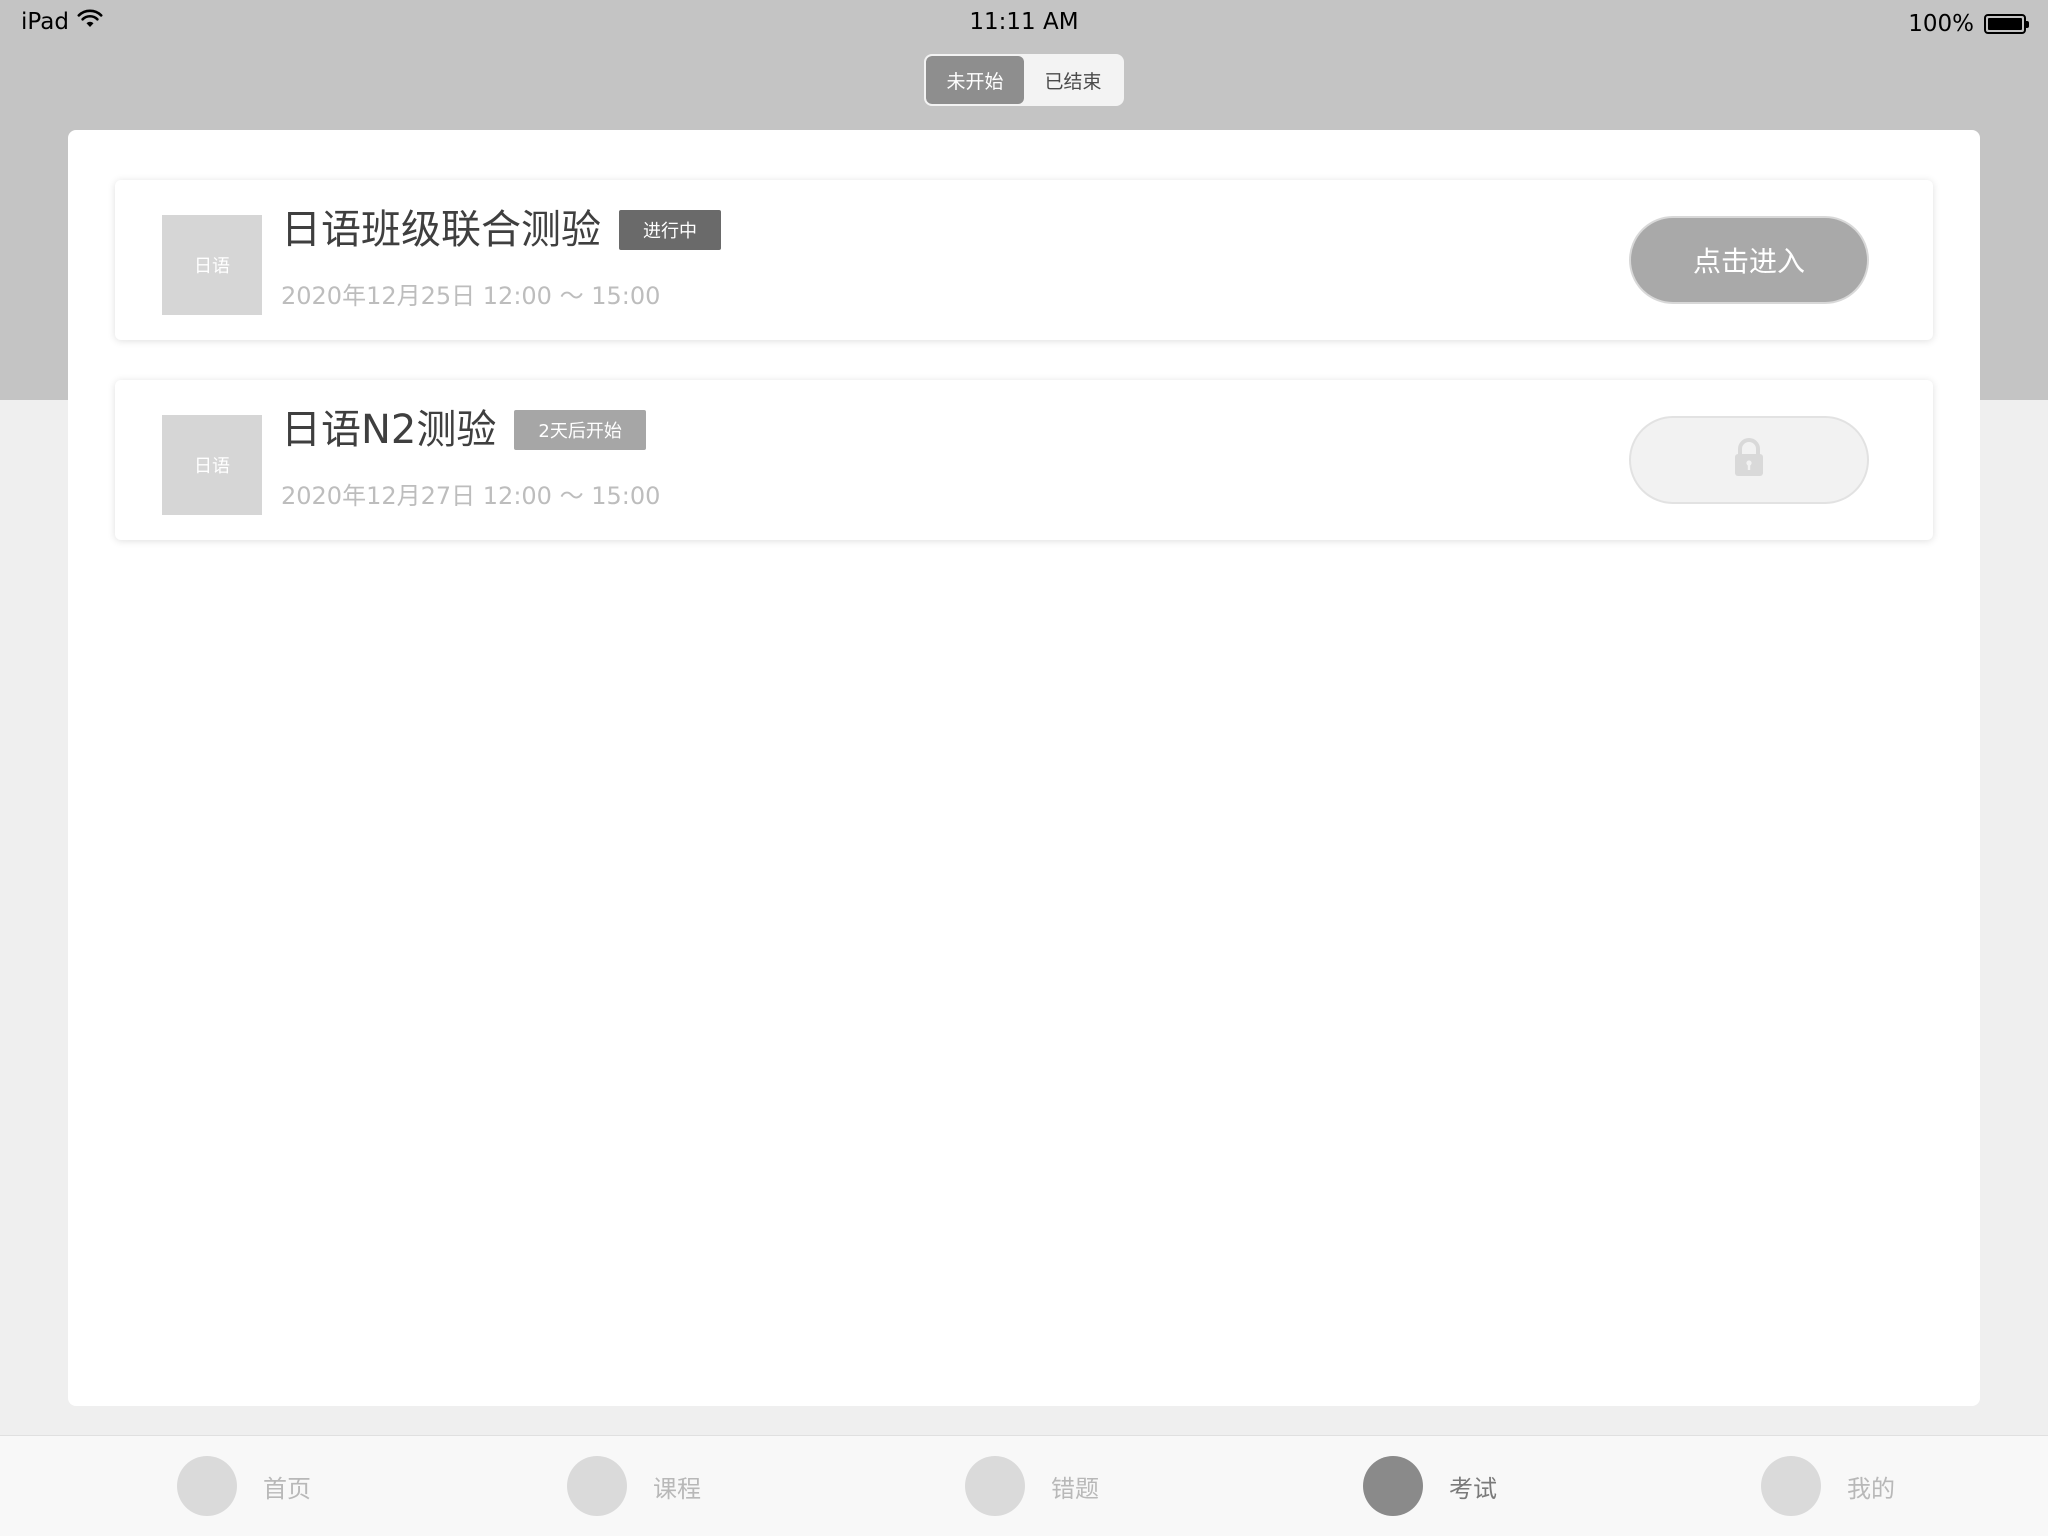 The image size is (2048, 1536). I want to click on exams-icon, so click(1393, 1486).